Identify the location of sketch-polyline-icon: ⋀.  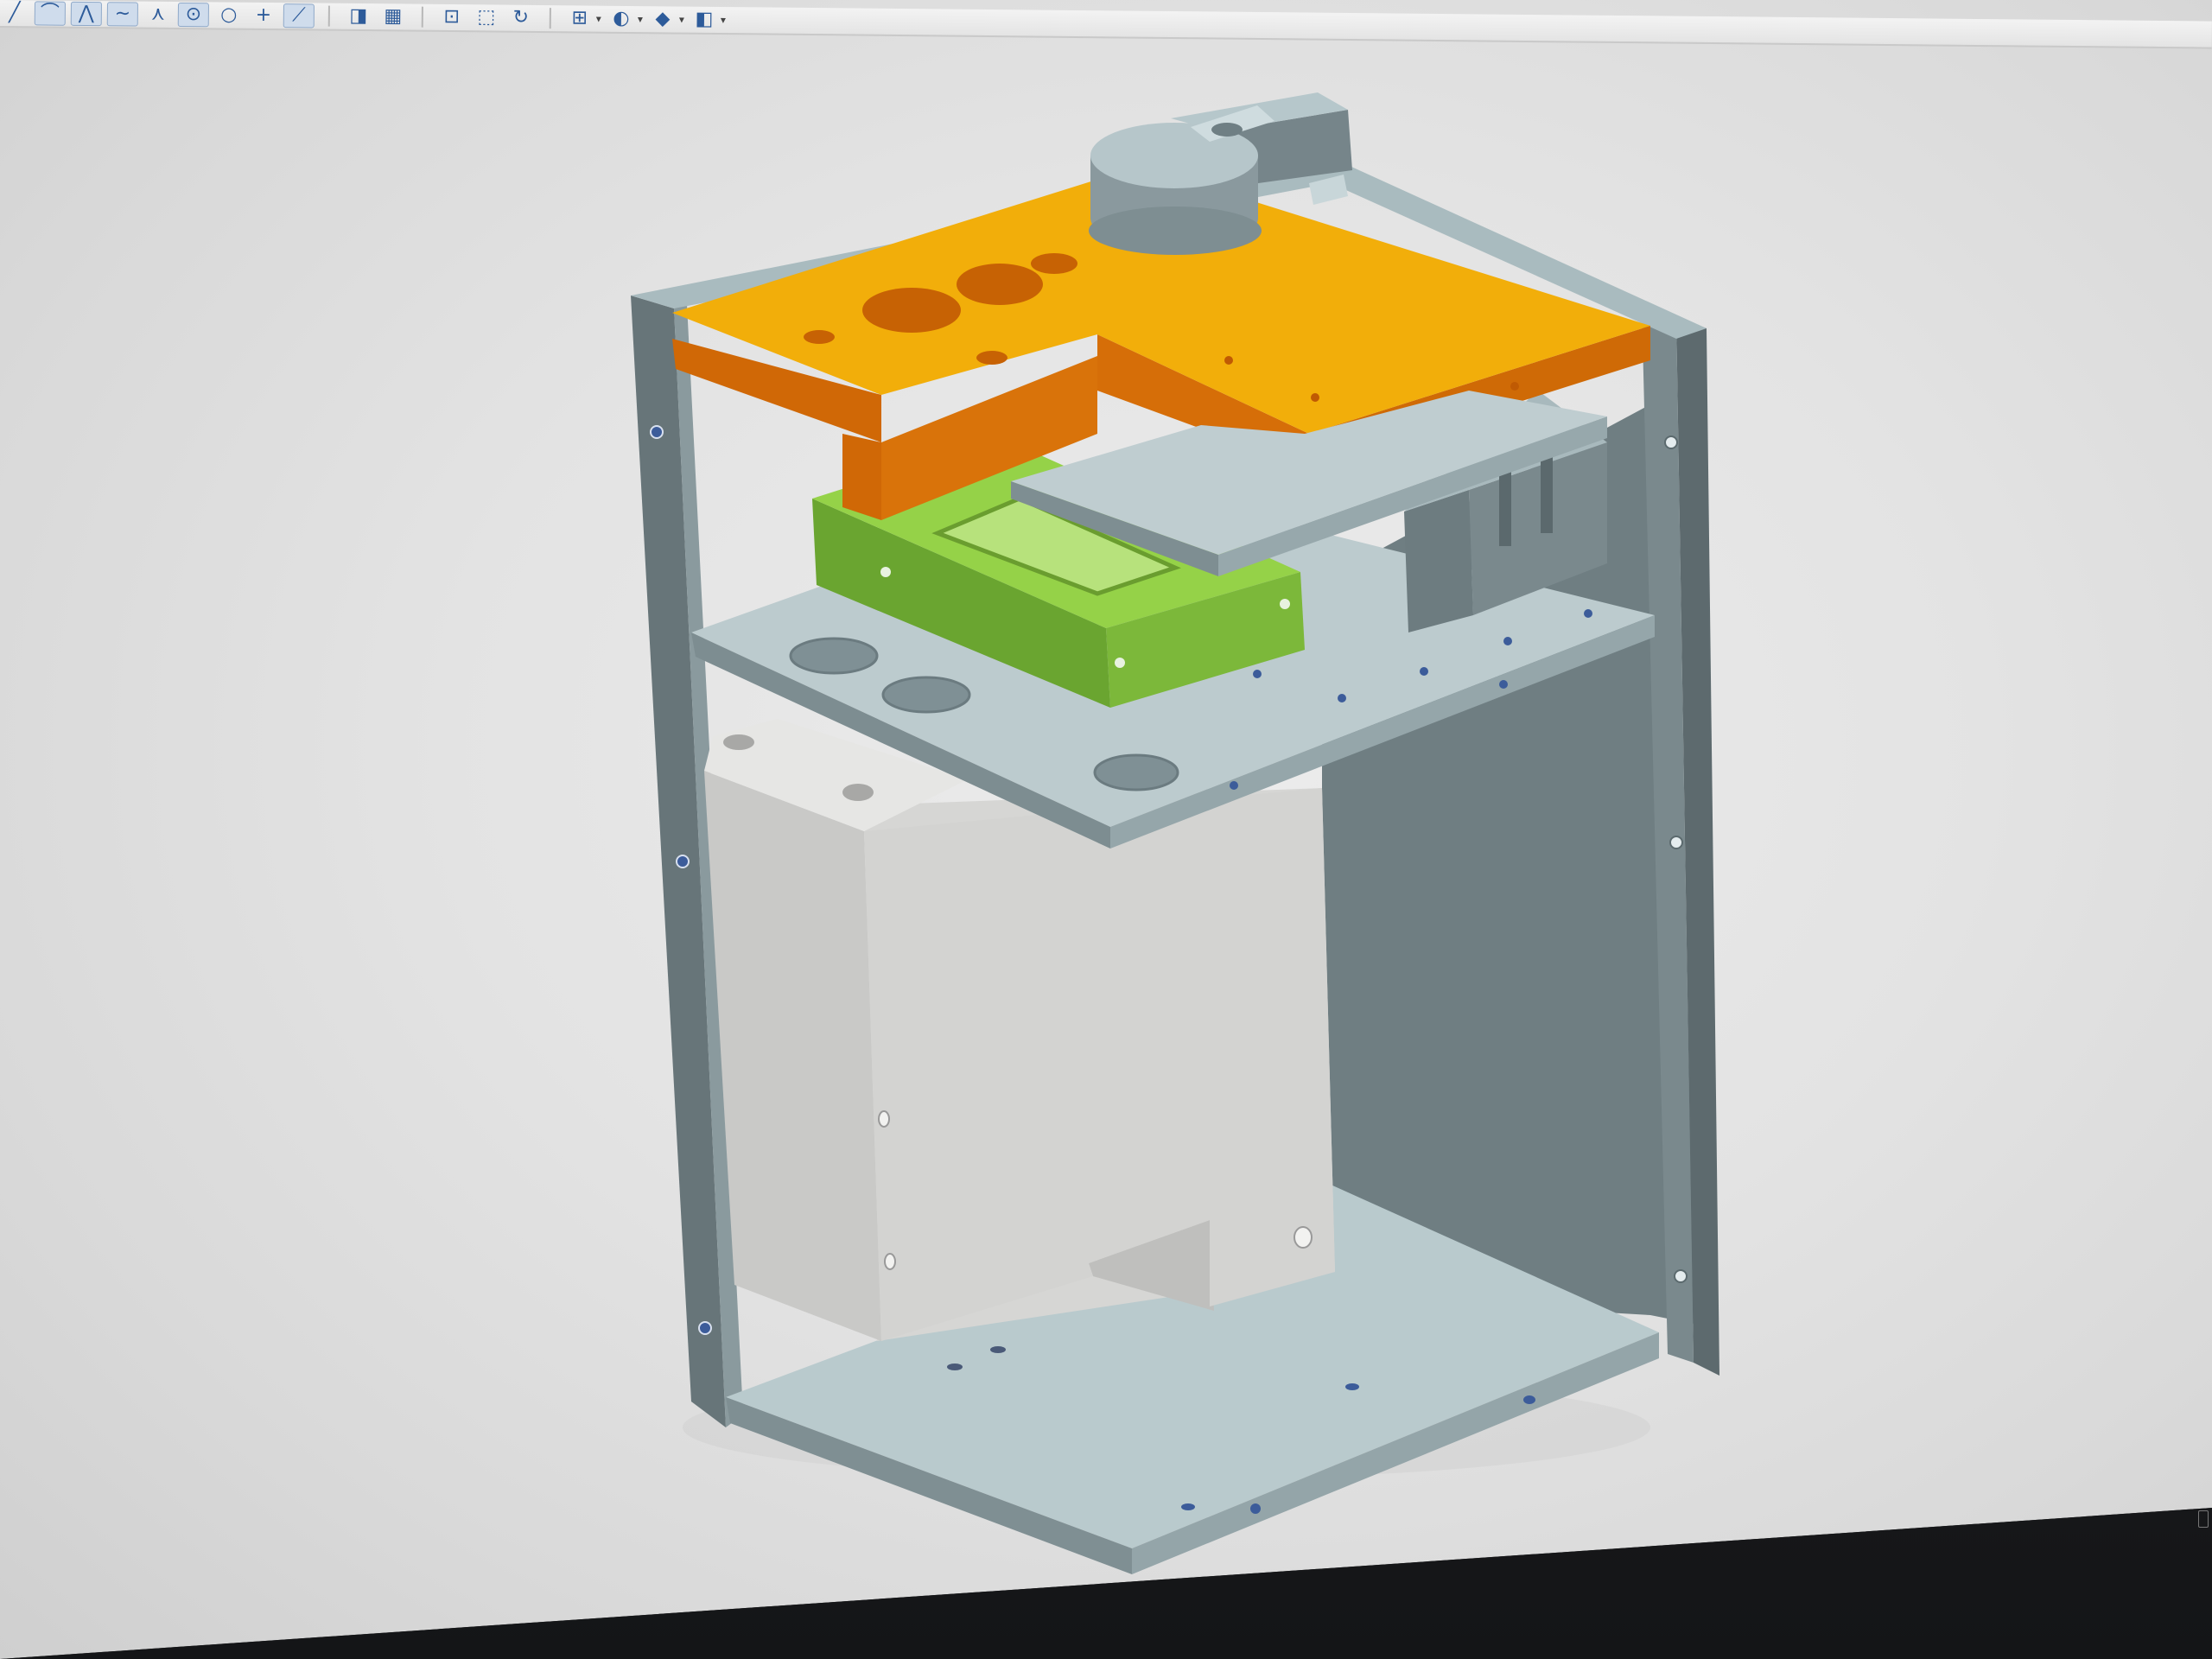
(86, 14).